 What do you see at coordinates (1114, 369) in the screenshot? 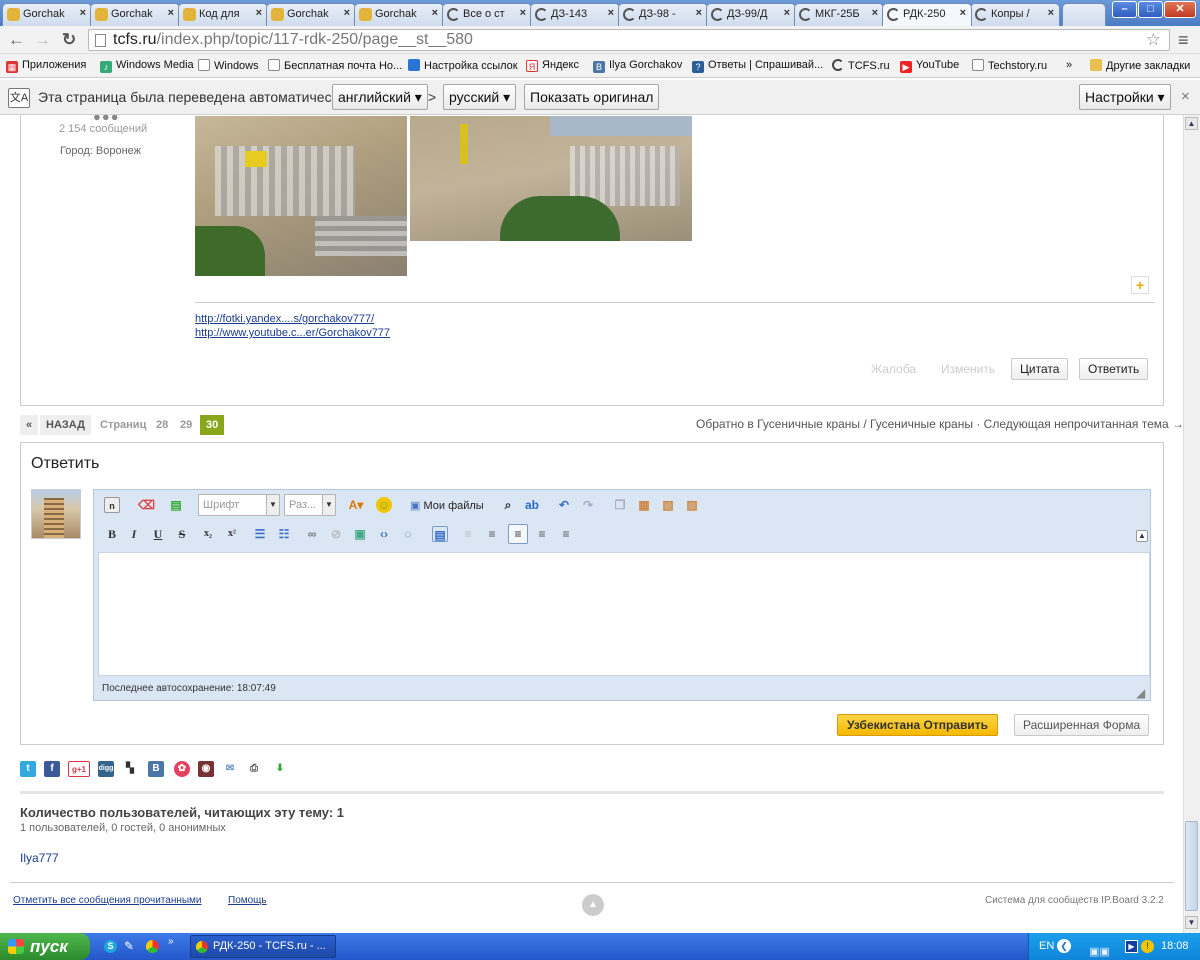
I see `reply-button: Ответить` at bounding box center [1114, 369].